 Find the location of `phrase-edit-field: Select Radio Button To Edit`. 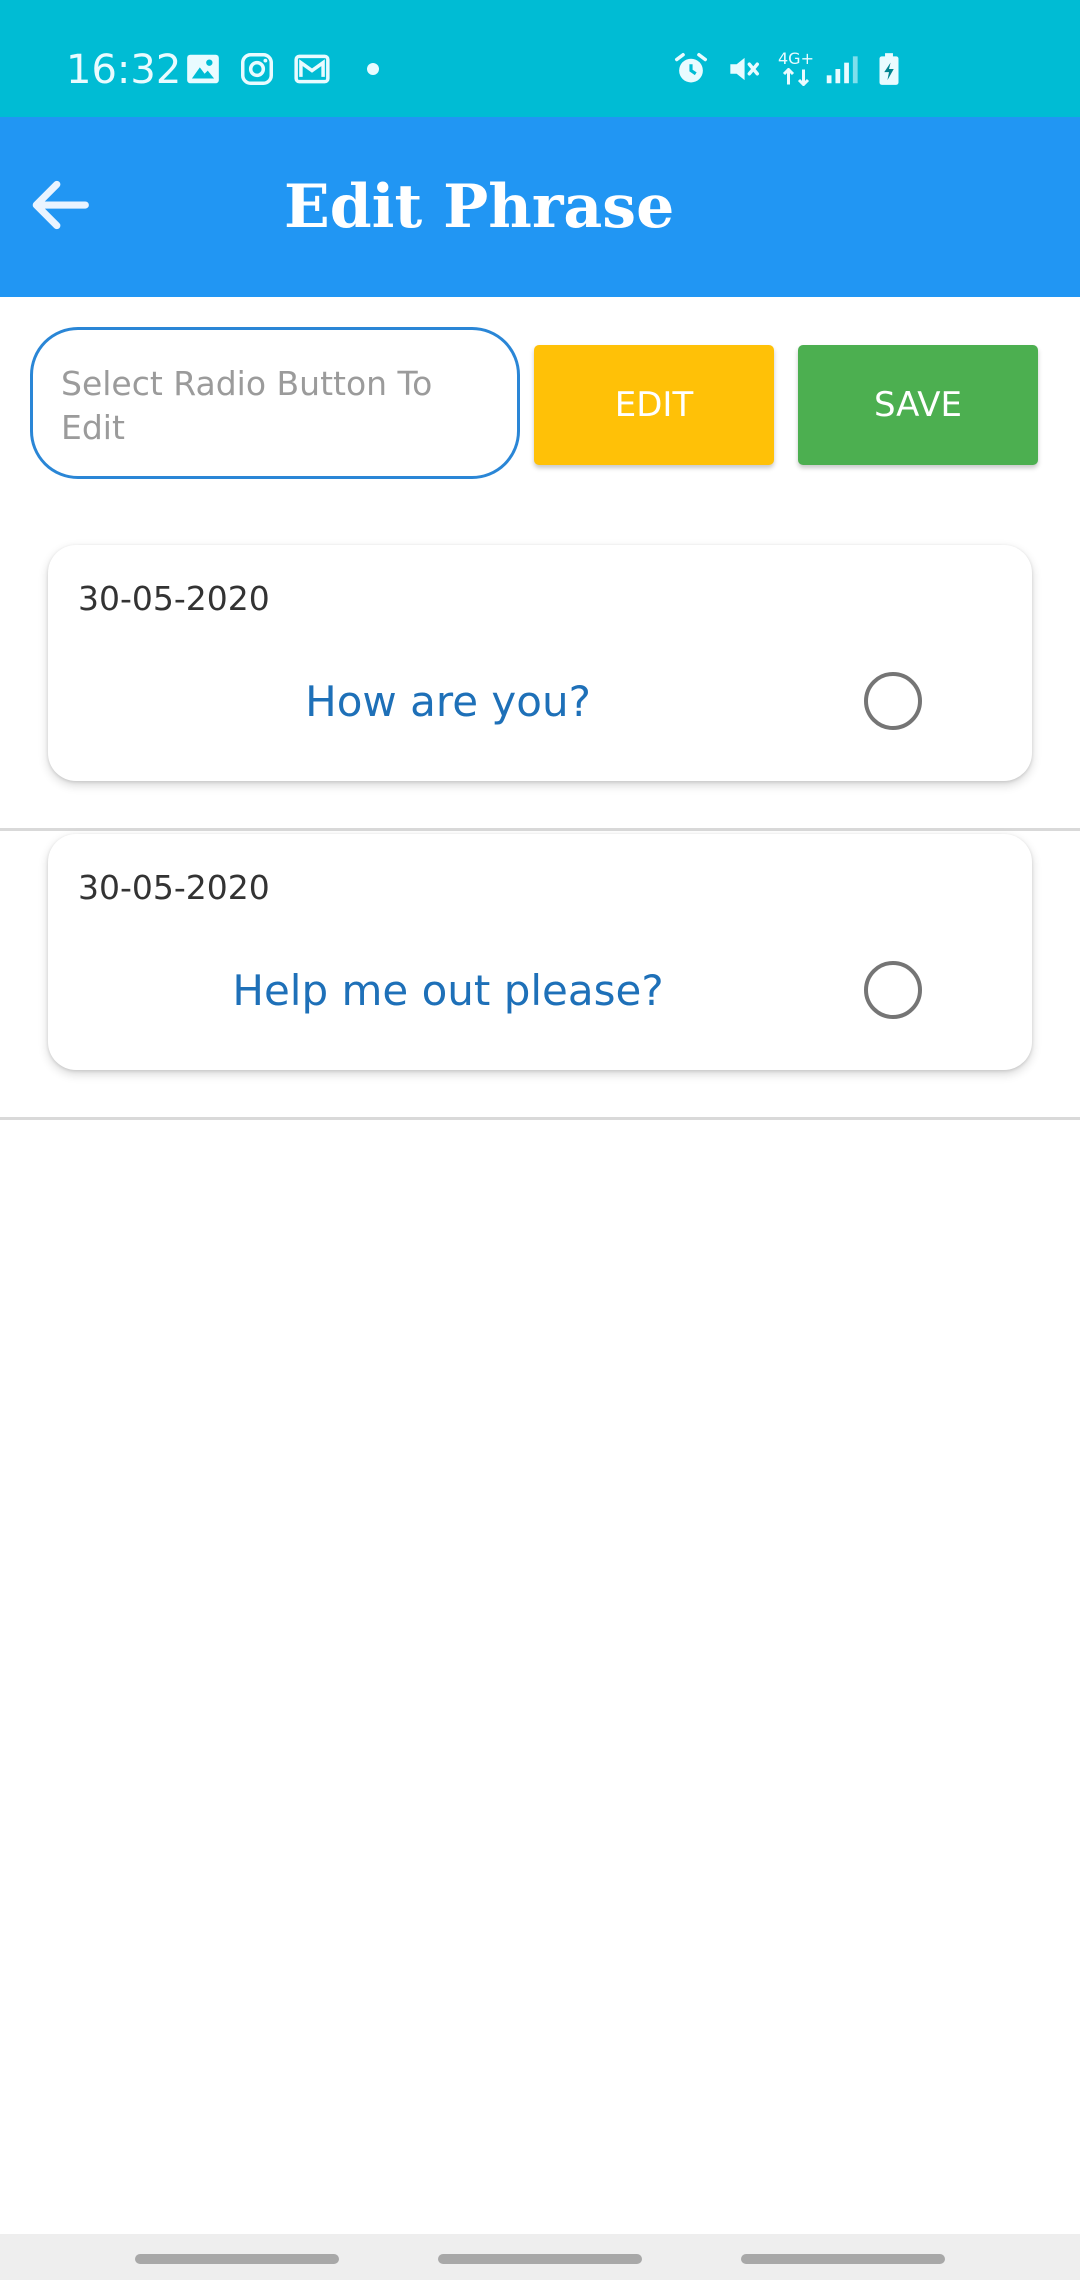

phrase-edit-field: Select Radio Button To Edit is located at coordinates (275, 403).